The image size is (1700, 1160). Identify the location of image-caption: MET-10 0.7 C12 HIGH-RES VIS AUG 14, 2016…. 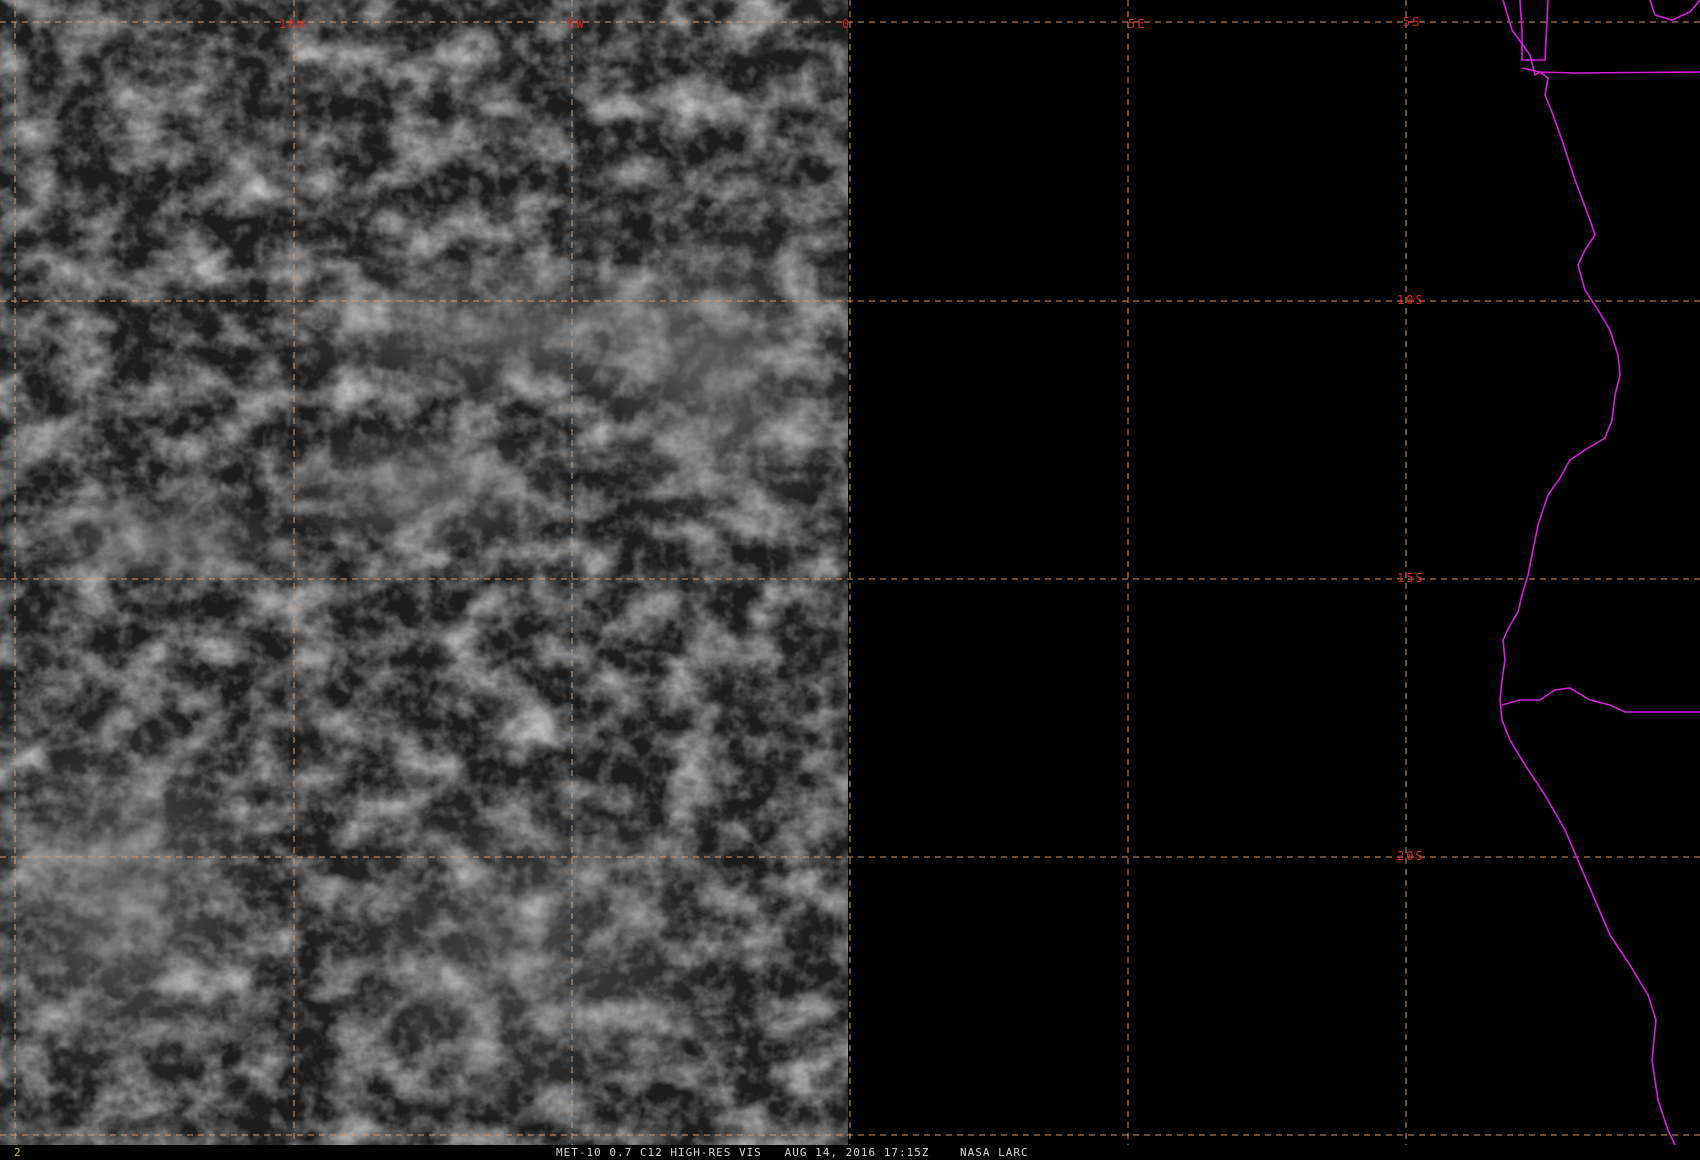
(792, 1152).